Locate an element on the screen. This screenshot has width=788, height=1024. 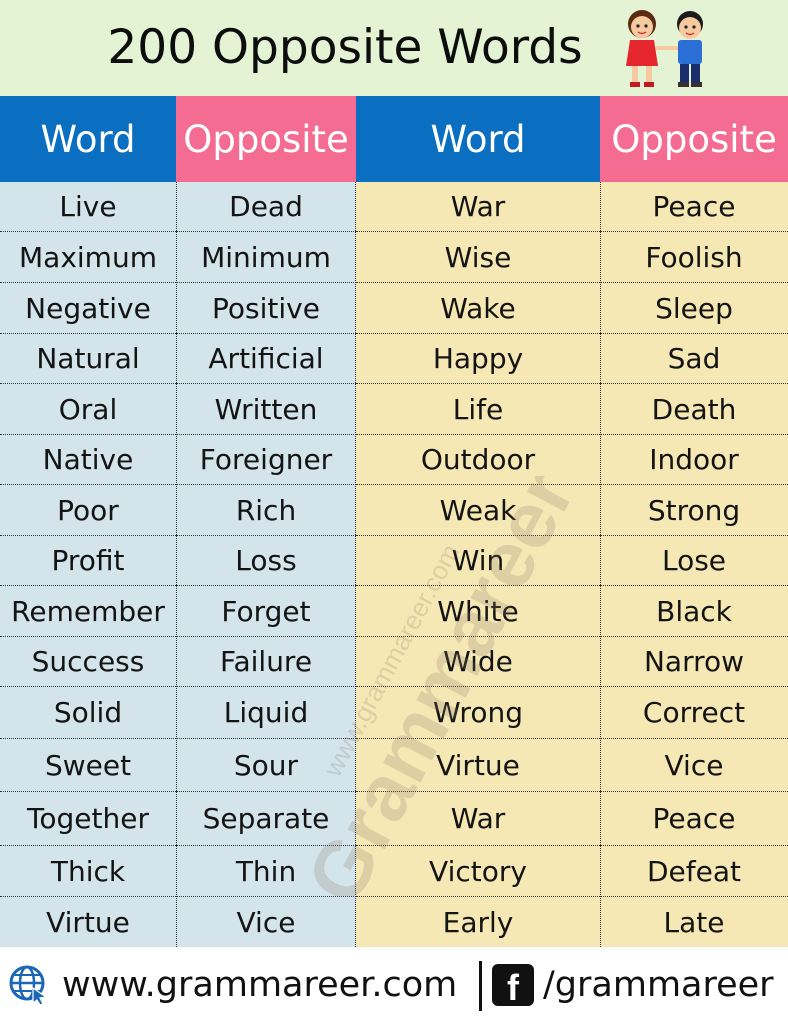
opposite-cell: Written is located at coordinates (266, 409).